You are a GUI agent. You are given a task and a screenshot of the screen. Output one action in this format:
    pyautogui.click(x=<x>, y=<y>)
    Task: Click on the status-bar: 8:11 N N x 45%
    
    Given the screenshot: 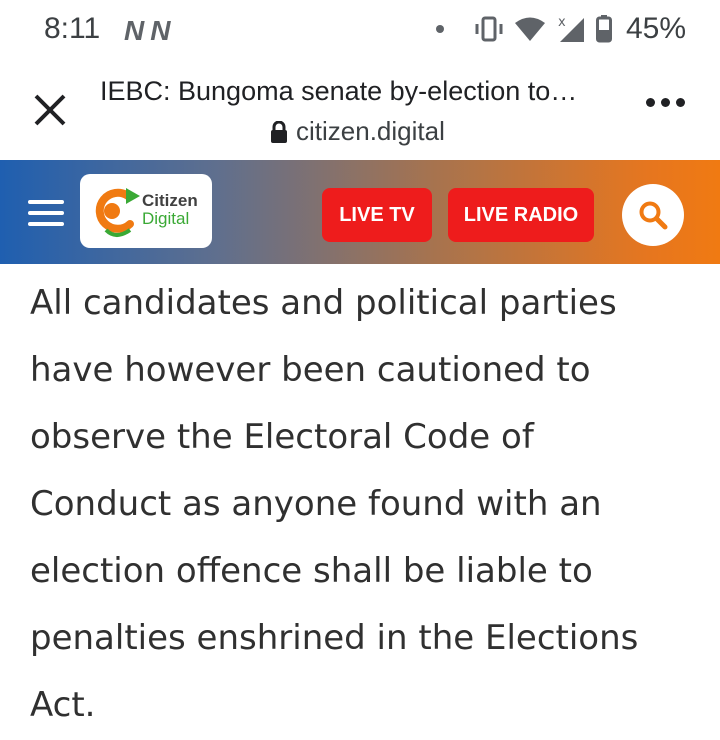 What is the action you would take?
    pyautogui.click(x=360, y=31)
    